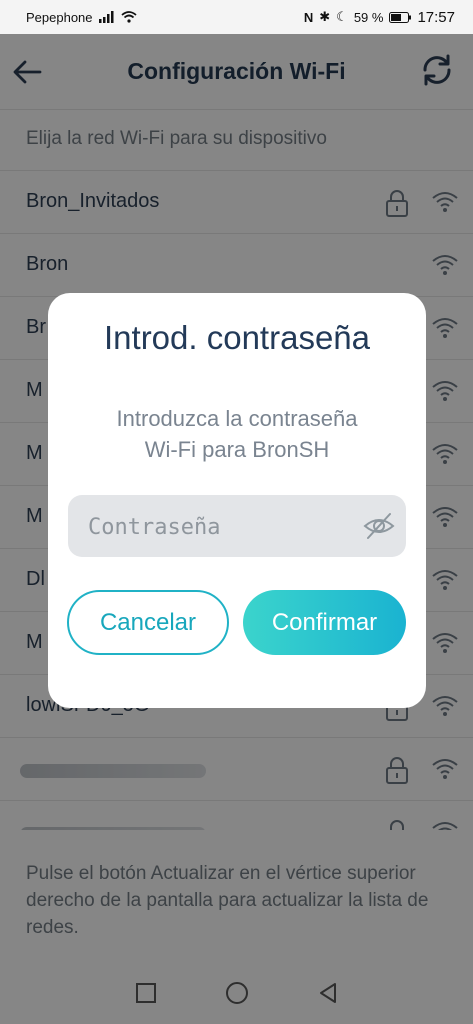  I want to click on dialog-message-line1: Introduzca la contraseña, so click(237, 418).